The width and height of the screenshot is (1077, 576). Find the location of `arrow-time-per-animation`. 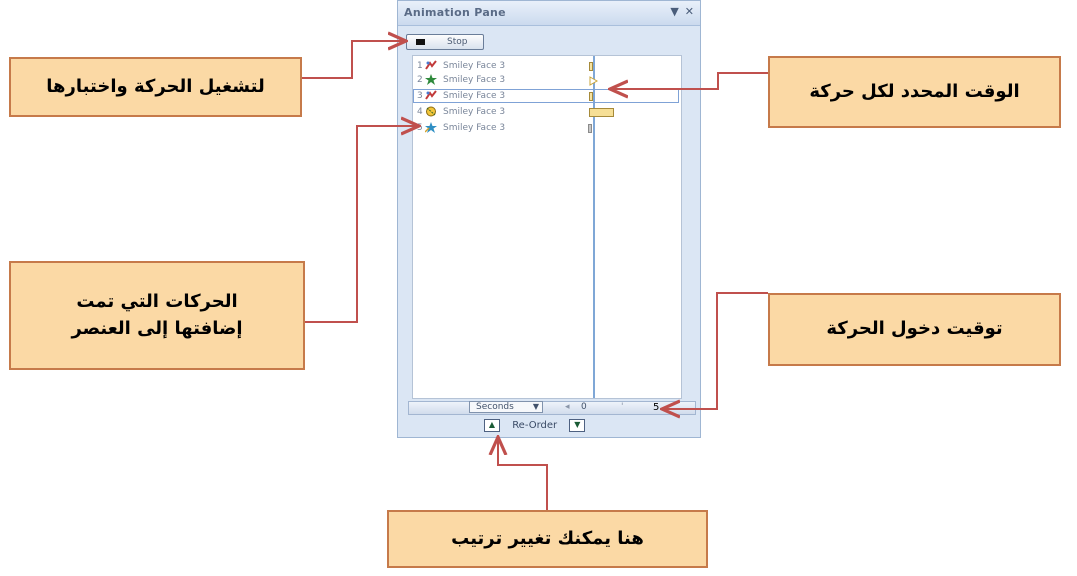

arrow-time-per-animation is located at coordinates (690, 80).